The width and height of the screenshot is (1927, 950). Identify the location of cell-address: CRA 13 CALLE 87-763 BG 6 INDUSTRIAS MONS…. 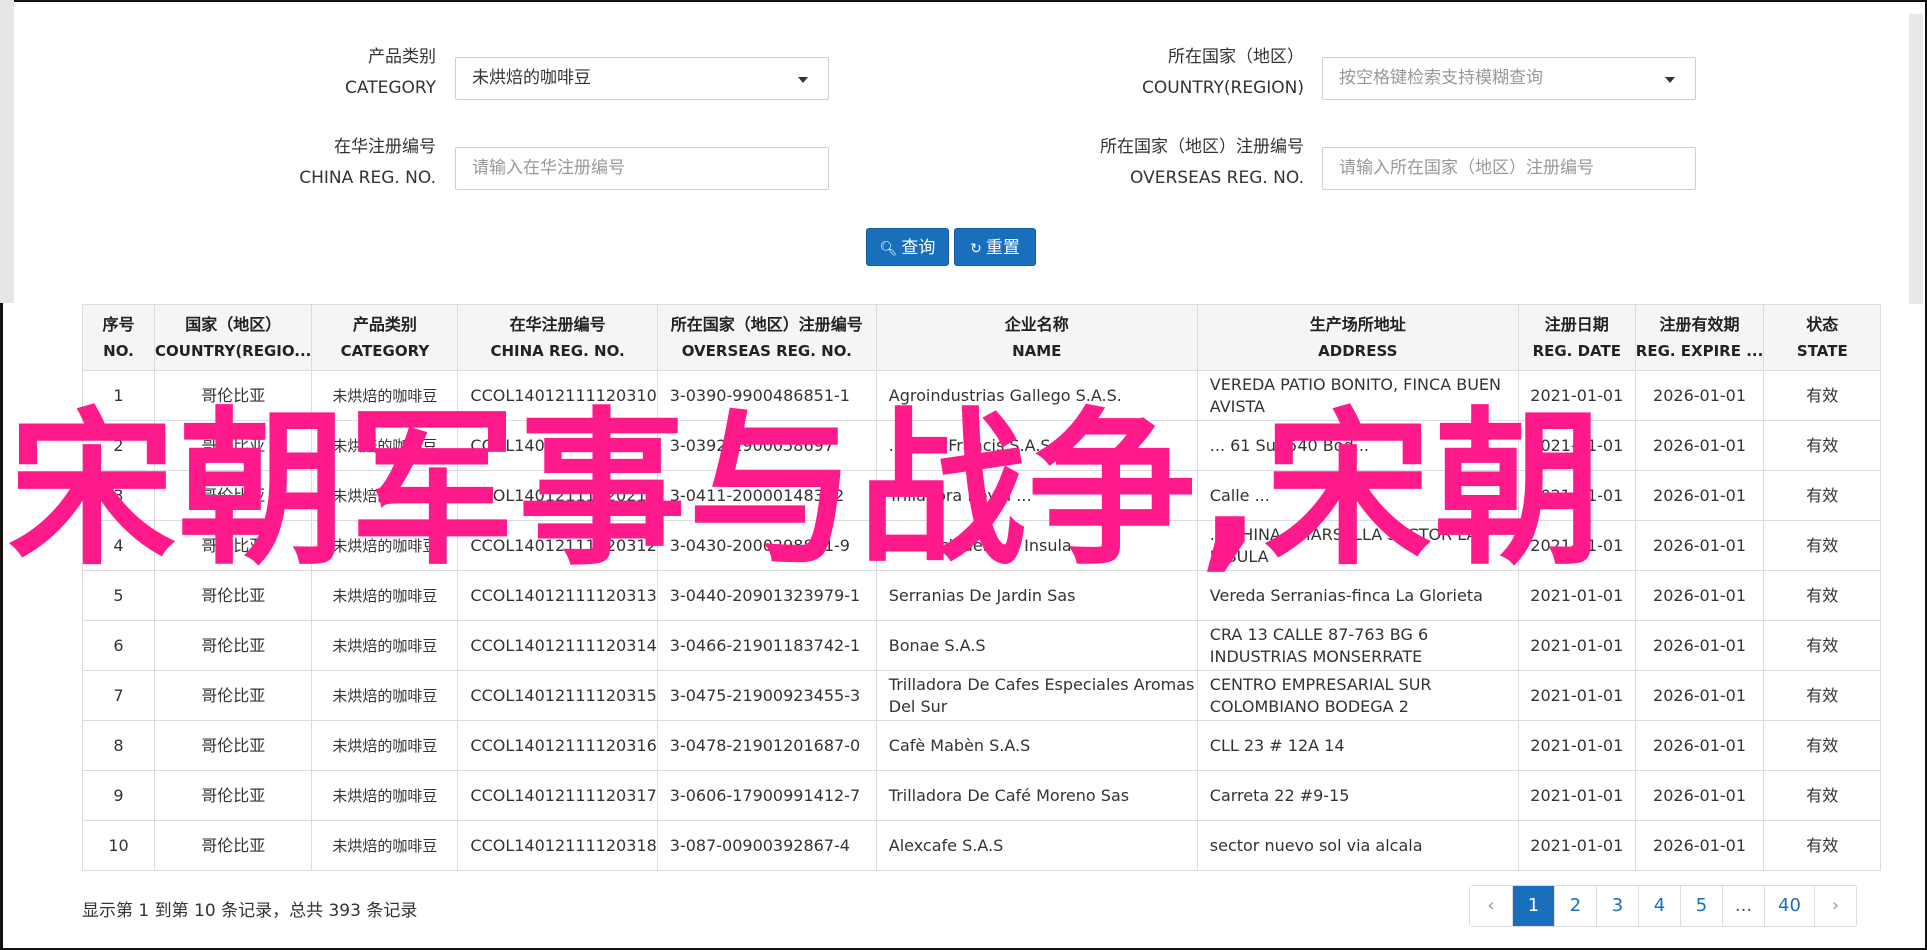
(1357, 645).